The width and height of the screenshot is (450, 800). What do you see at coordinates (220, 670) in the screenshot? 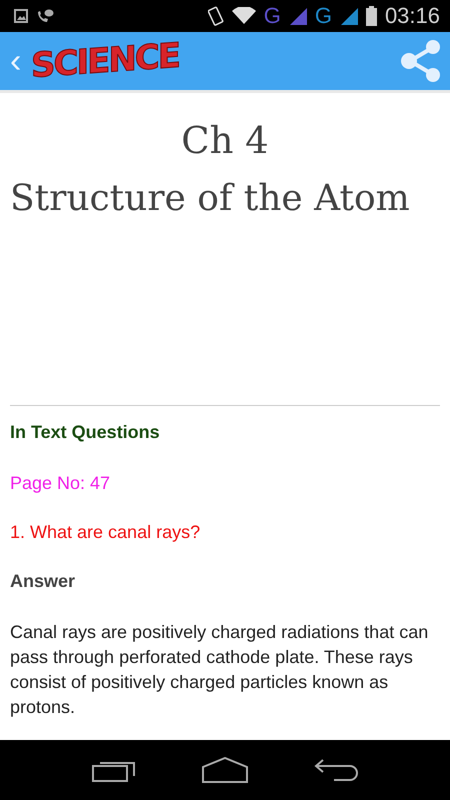
I see `content-body: Canal rays are positively charged radiations that can pass through perforated cathode plate. These rays consist of positively charged particles known as protons.` at bounding box center [220, 670].